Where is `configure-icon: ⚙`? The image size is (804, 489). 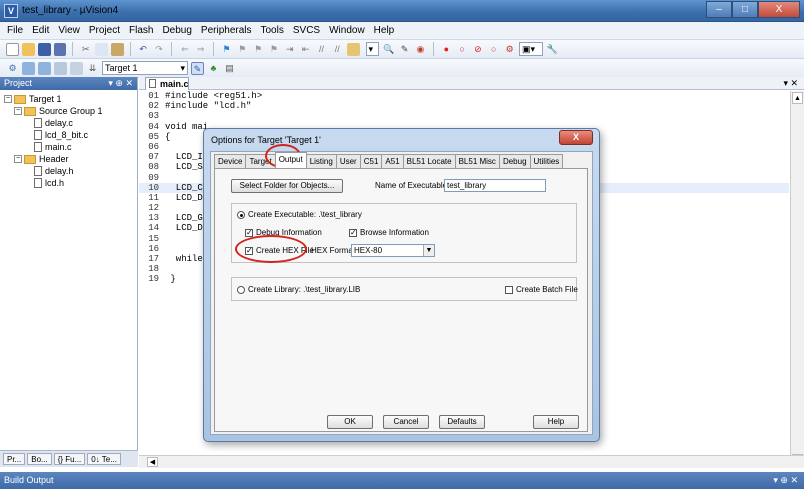
configure-icon: ⚙ is located at coordinates (509, 49).